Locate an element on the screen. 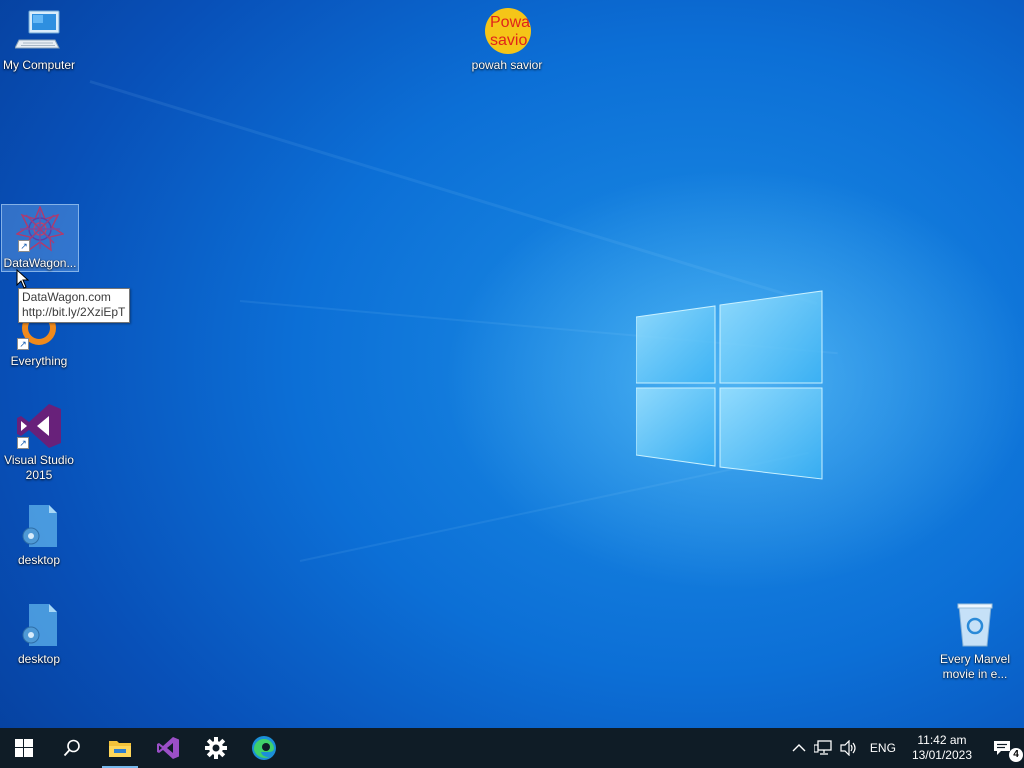  settings-gear-icon is located at coordinates (216, 748).